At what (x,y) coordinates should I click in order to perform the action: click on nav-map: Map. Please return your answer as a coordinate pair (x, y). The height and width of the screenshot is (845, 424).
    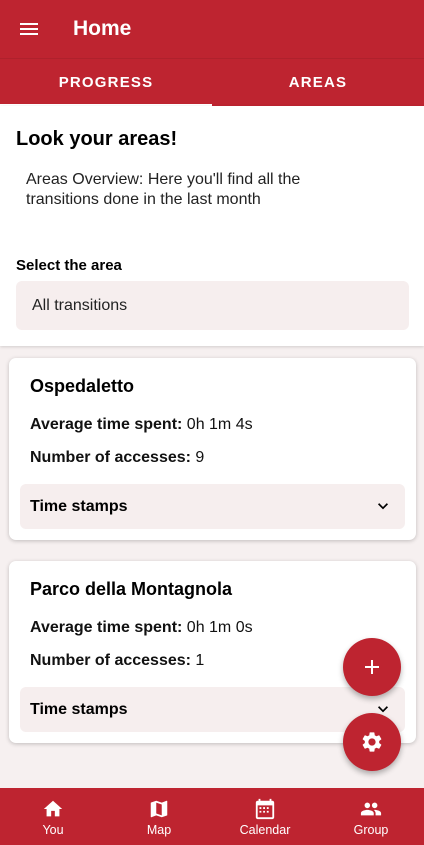
    Looking at the image, I should click on (159, 816).